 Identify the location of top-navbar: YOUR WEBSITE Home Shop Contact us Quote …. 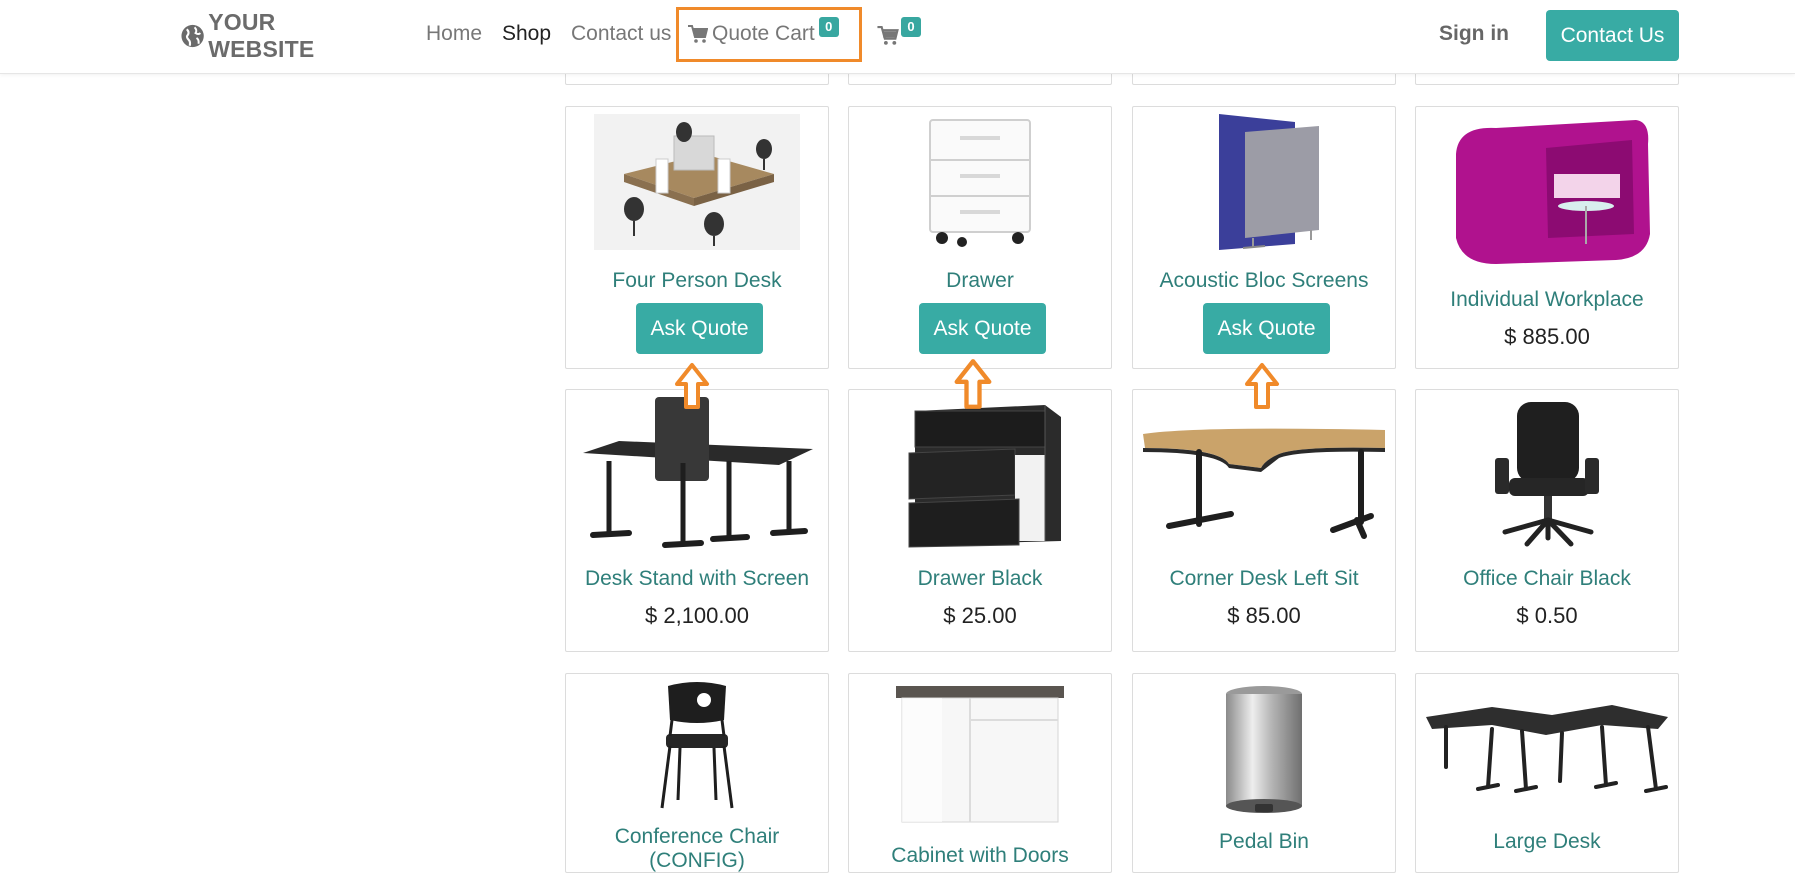
(897, 37).